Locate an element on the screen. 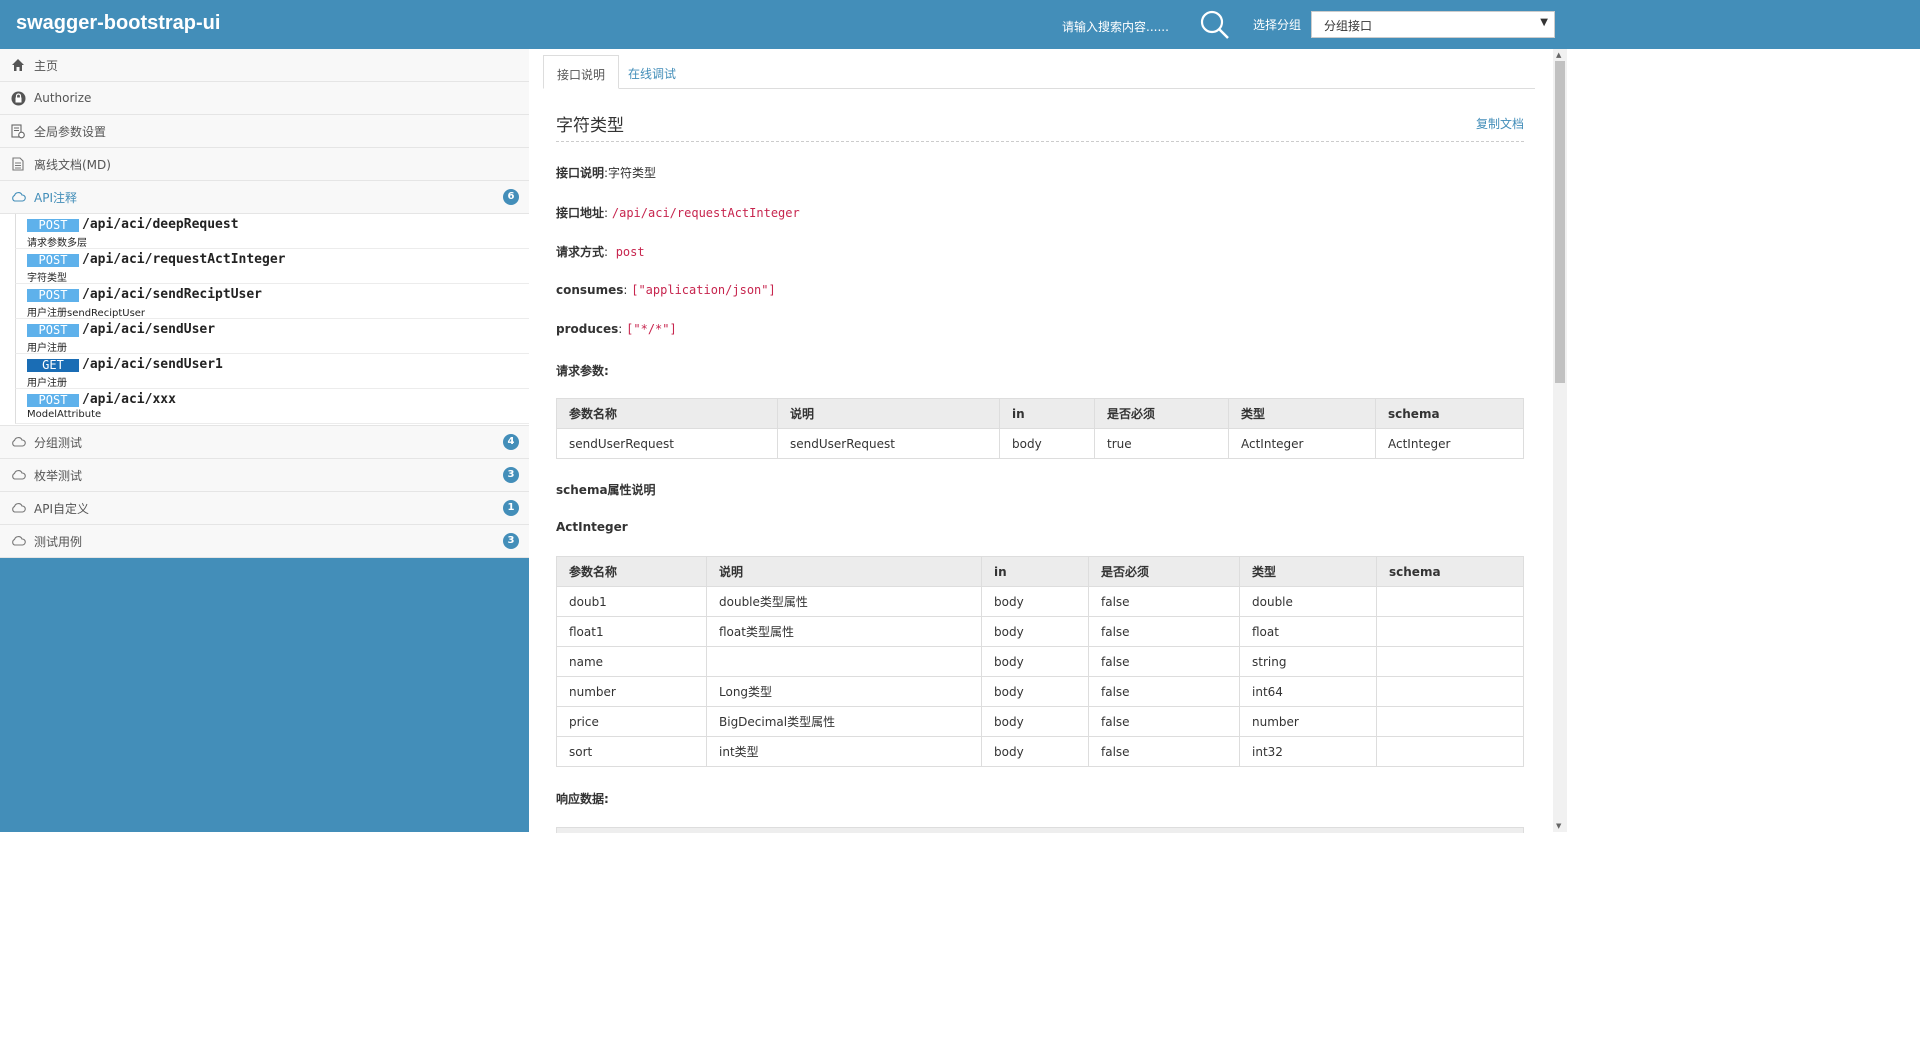  api-item-request-act-integer: POST /api/aci/requestActInteger 字符类型 is located at coordinates (272, 266).